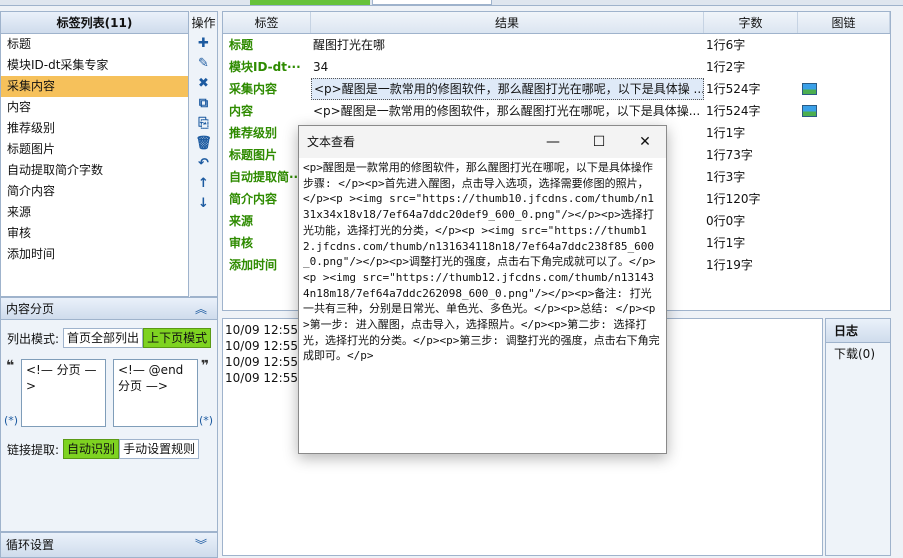 The width and height of the screenshot is (903, 558). What do you see at coordinates (726, 221) in the screenshot?
I see `cell-count: 0行0字` at bounding box center [726, 221].